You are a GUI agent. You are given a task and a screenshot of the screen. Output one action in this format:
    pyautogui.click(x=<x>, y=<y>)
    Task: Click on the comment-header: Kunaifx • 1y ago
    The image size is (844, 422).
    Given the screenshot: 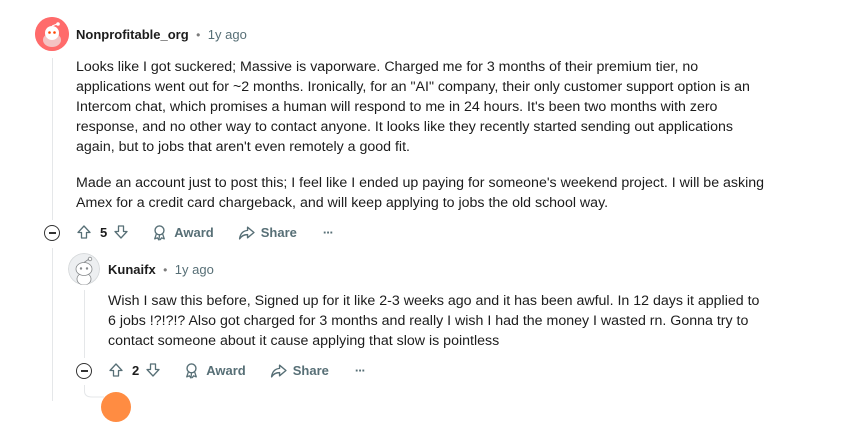 What is the action you would take?
    pyautogui.click(x=161, y=270)
    